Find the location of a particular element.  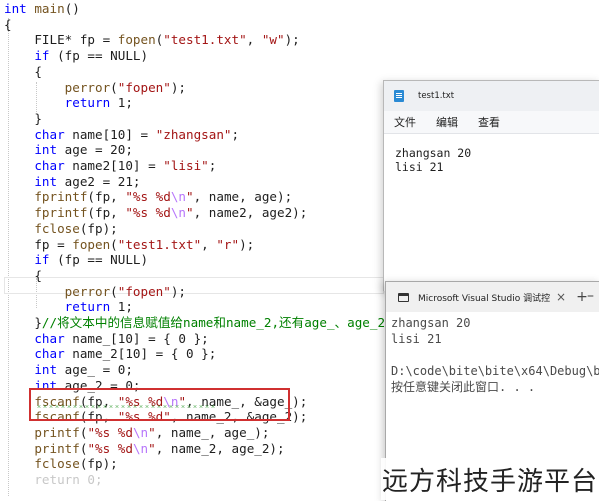

code-token: FILE is located at coordinates (34, 40).